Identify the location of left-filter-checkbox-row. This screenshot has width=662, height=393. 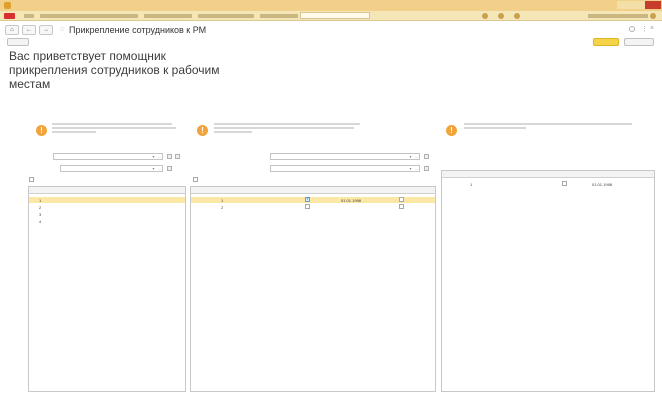
(104, 180).